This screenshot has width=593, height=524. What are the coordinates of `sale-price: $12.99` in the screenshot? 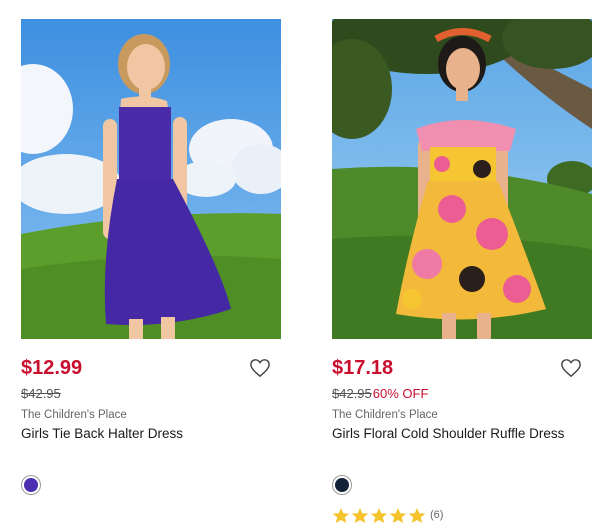 It's located at (52, 368).